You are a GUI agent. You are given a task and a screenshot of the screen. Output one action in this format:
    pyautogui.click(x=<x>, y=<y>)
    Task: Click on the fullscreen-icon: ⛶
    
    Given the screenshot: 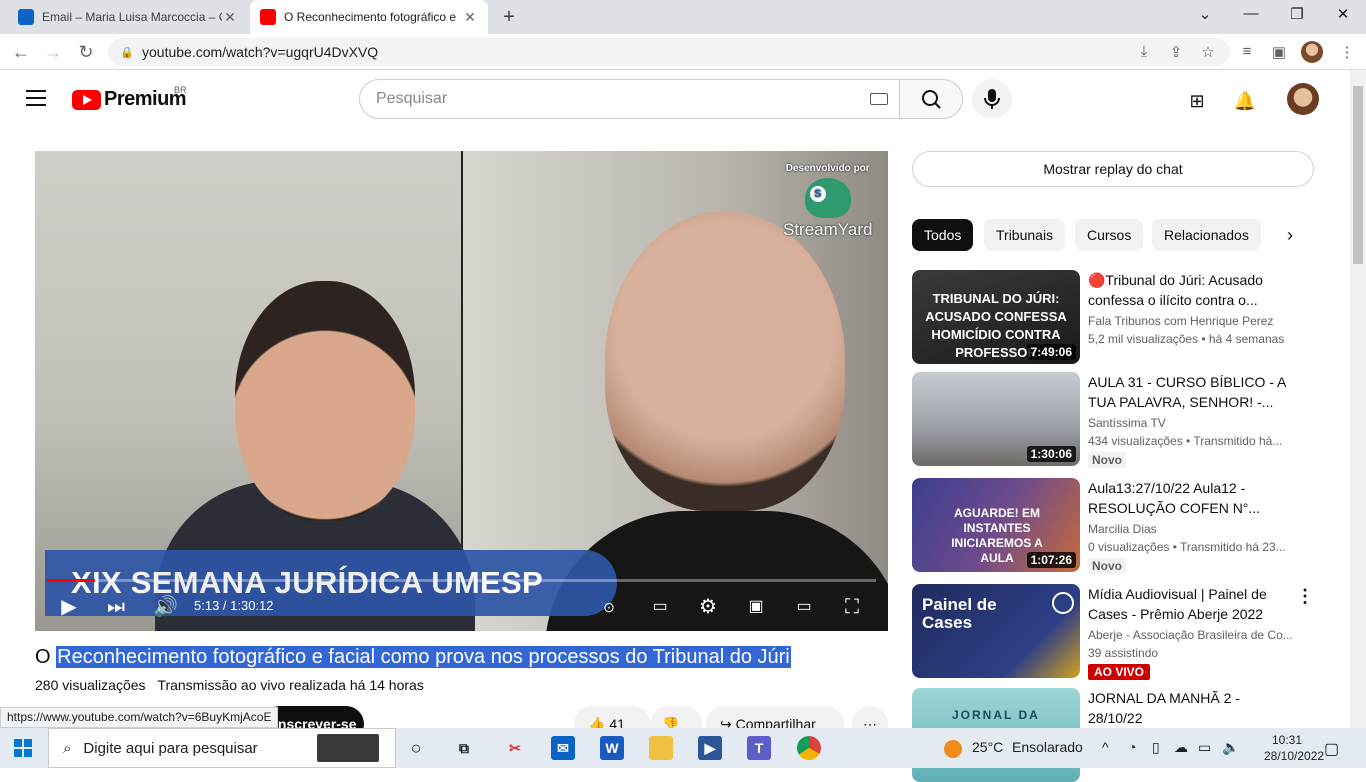 What is the action you would take?
    pyautogui.click(x=852, y=607)
    